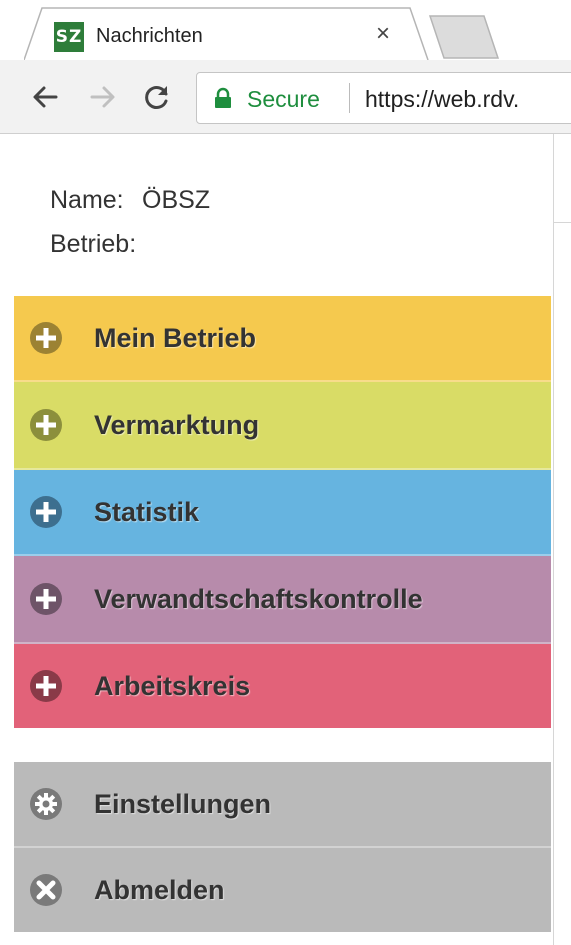 The height and width of the screenshot is (945, 571). What do you see at coordinates (282, 890) in the screenshot?
I see `menu-item-abmelden: Abmelden` at bounding box center [282, 890].